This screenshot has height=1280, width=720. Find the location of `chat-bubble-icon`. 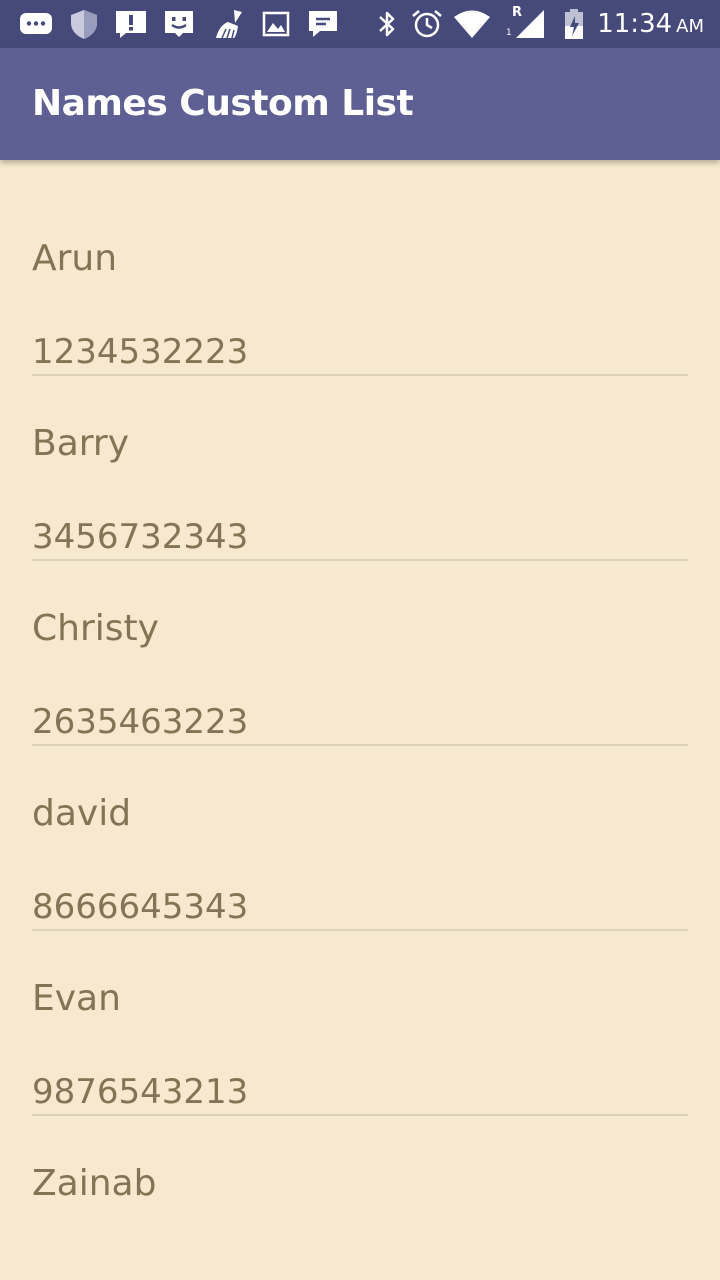

chat-bubble-icon is located at coordinates (36, 23).